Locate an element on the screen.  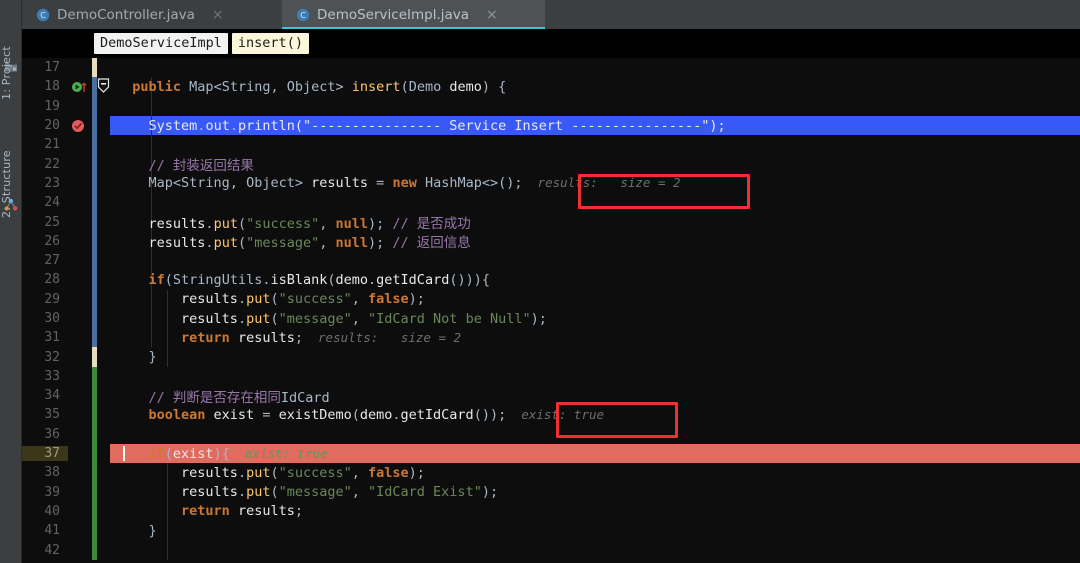
breadcrumb-method: insert() is located at coordinates (270, 43).